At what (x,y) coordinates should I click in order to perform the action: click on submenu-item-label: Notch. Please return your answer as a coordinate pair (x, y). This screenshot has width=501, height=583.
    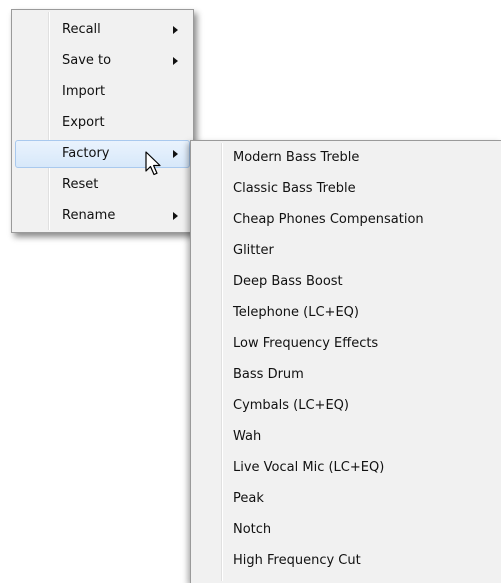
    Looking at the image, I should click on (252, 529).